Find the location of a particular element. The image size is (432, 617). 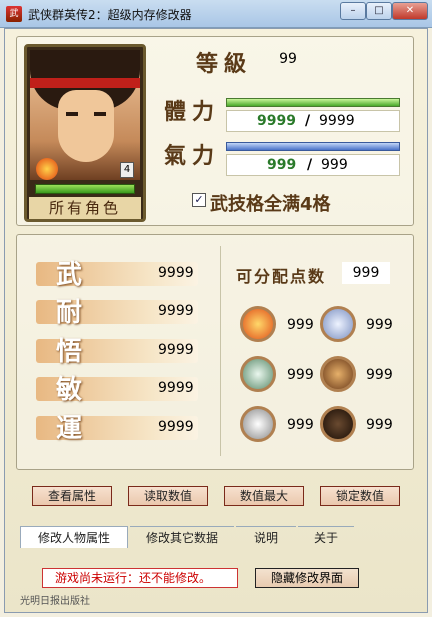

status-message: 游戏尚未运行：还不能修改。 is located at coordinates (140, 578).